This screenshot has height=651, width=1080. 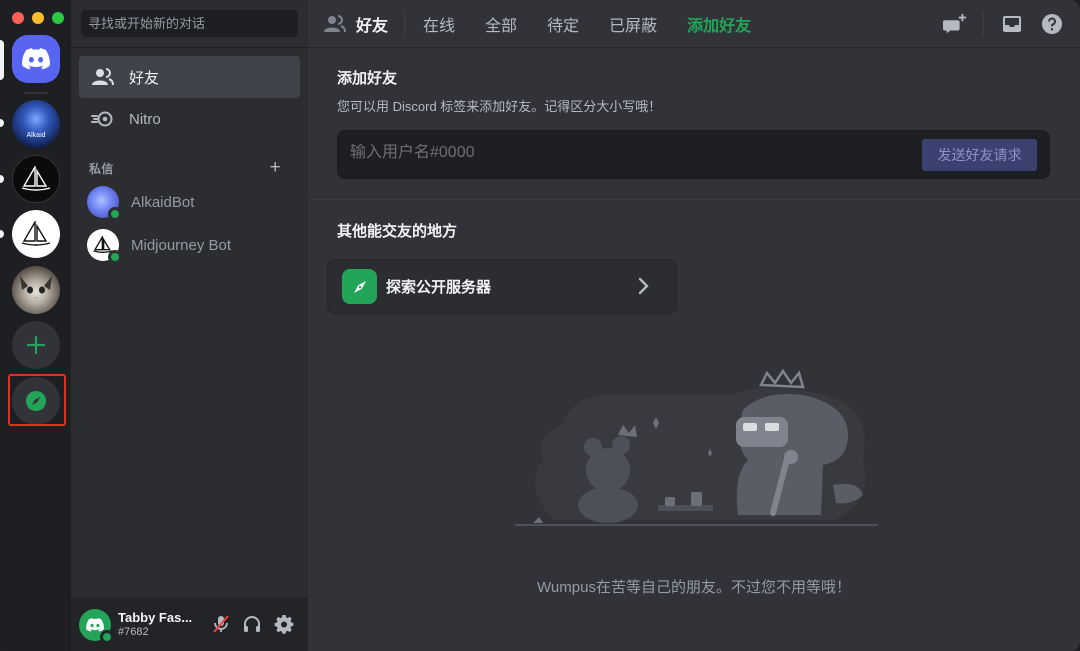 What do you see at coordinates (502, 286) in the screenshot?
I see `explore-servers-card: 探索公开服务器` at bounding box center [502, 286].